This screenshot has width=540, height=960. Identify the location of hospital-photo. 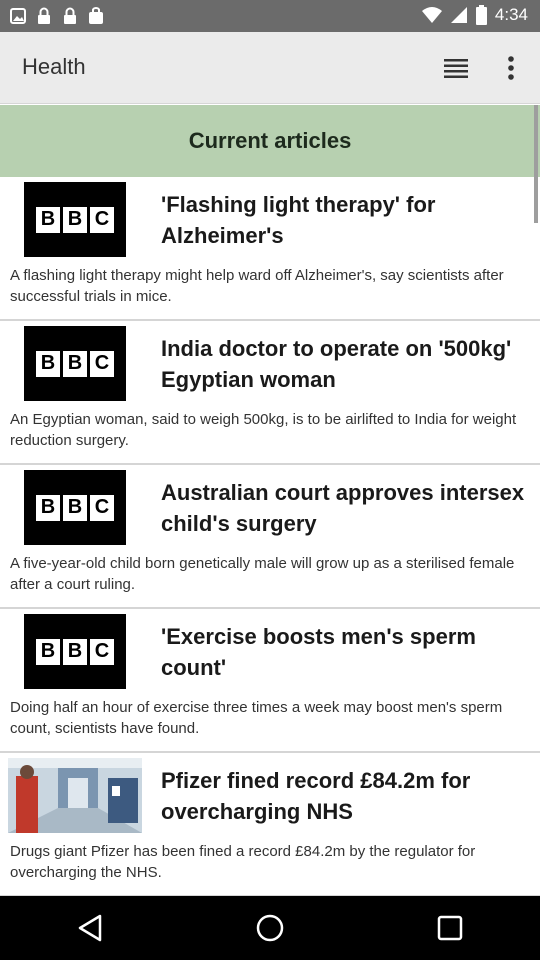
(75, 795).